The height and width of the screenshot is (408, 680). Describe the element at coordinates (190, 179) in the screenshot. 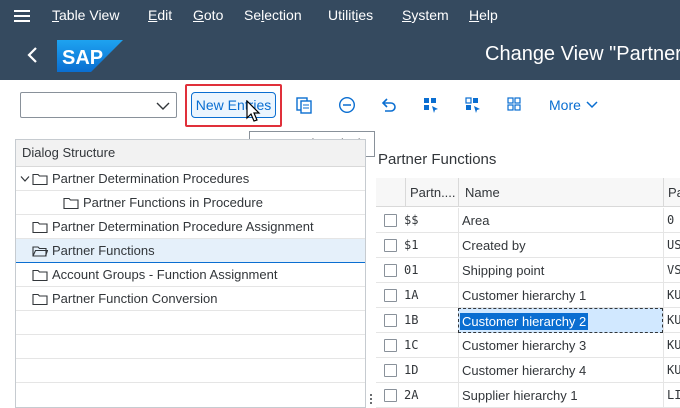

I see `tree-item: Partner Determination Procedures` at that location.